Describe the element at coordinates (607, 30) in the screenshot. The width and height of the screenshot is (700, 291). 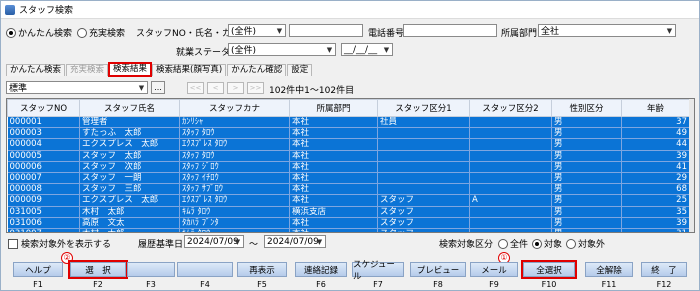
I see `dept-select: 全社 ▼` at that location.